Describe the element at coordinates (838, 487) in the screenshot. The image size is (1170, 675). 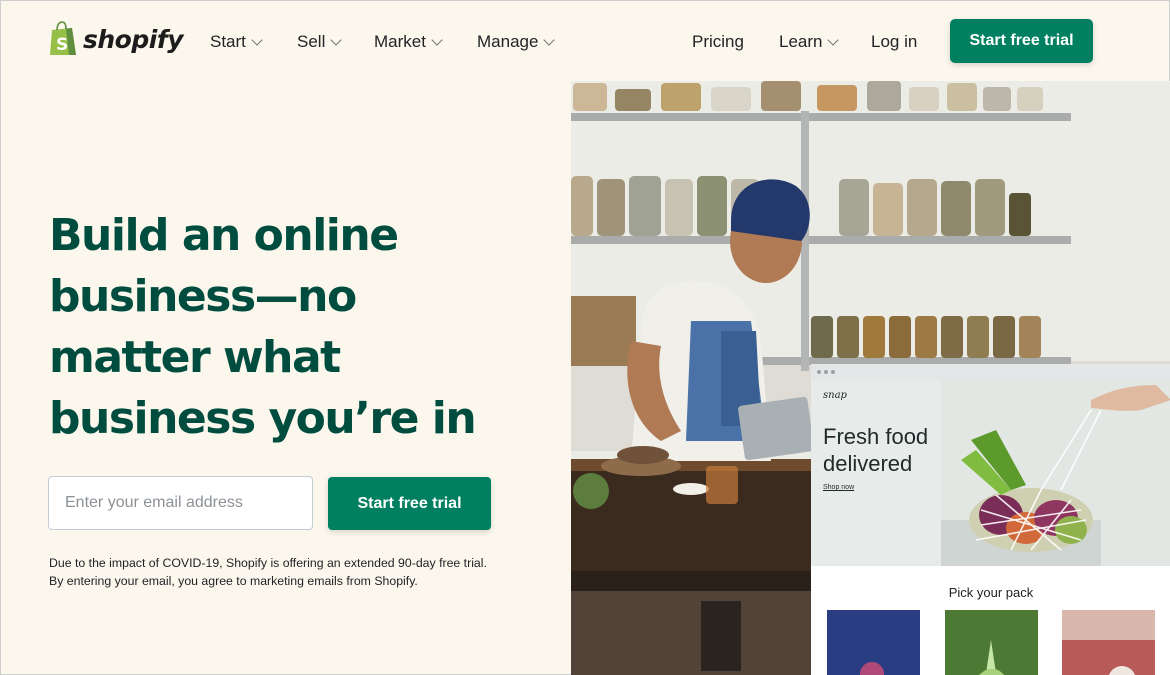
I see `shop-now-link: Shop now` at that location.